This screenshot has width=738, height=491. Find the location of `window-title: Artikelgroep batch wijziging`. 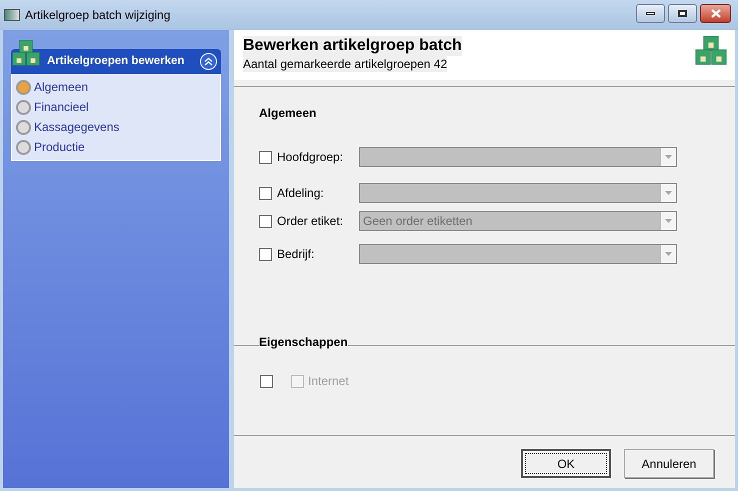

window-title: Artikelgroep batch wijziging is located at coordinates (97, 15).